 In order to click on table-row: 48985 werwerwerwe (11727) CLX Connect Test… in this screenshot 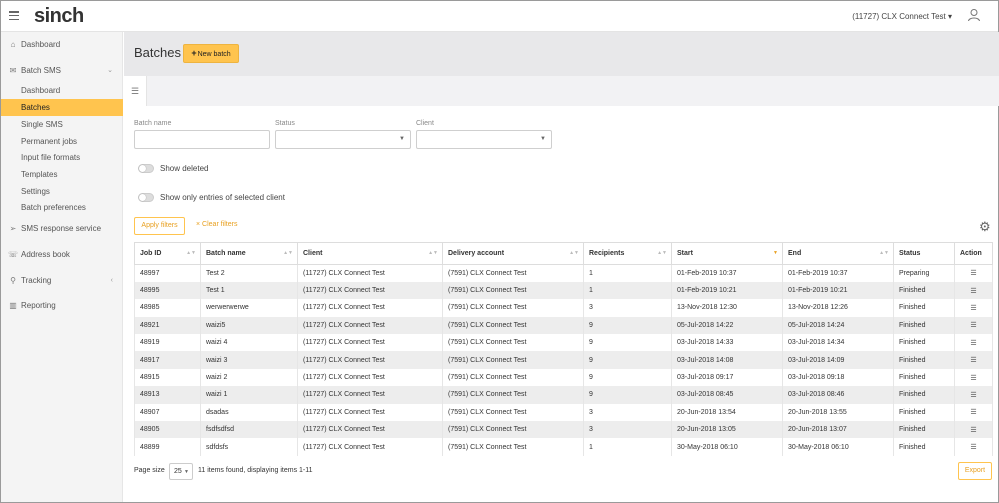, I will do `click(563, 308)`.